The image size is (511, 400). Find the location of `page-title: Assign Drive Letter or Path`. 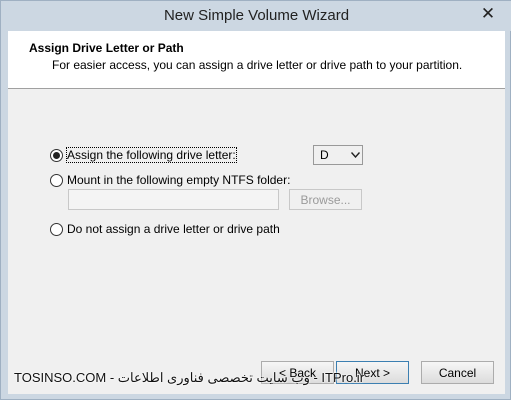

page-title: Assign Drive Letter or Path is located at coordinates (106, 48).